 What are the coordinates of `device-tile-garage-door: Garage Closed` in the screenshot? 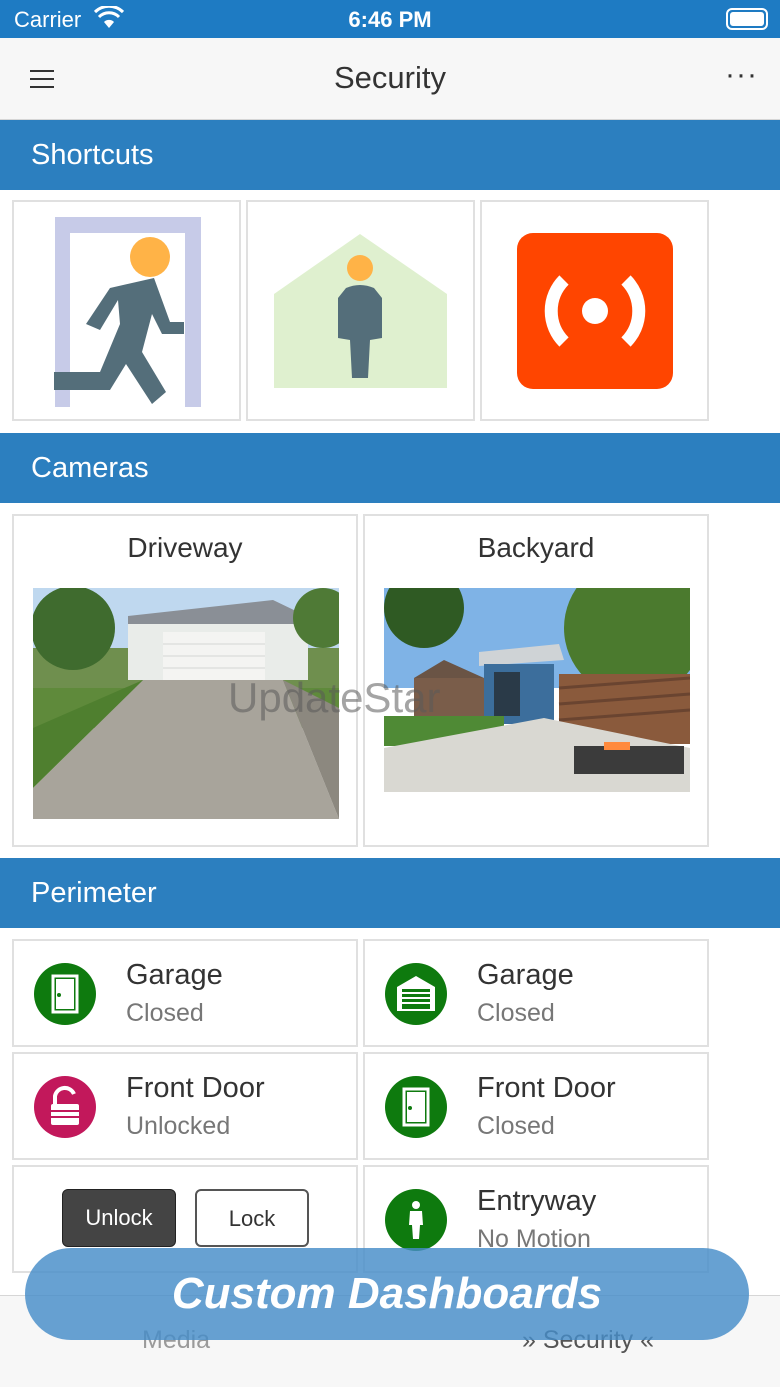 It's located at (185, 993).